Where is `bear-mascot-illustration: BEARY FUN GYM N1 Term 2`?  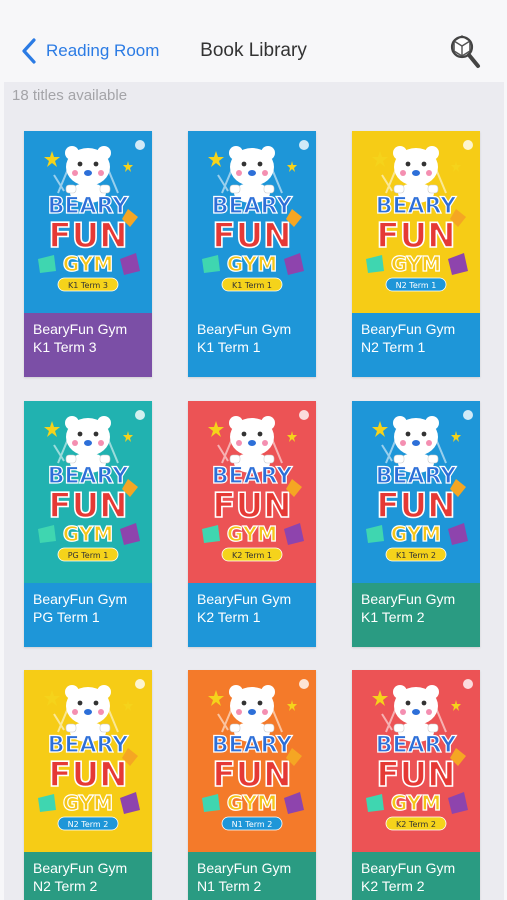
bear-mascot-illustration: BEARY FUN GYM N1 Term 2 is located at coordinates (255, 755).